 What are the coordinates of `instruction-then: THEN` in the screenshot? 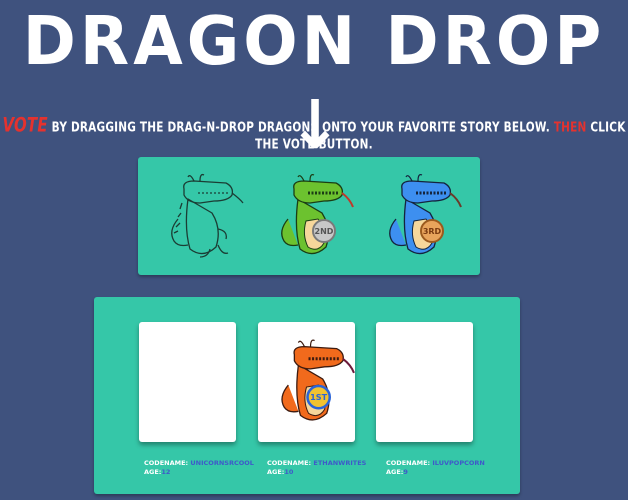 It's located at (570, 128).